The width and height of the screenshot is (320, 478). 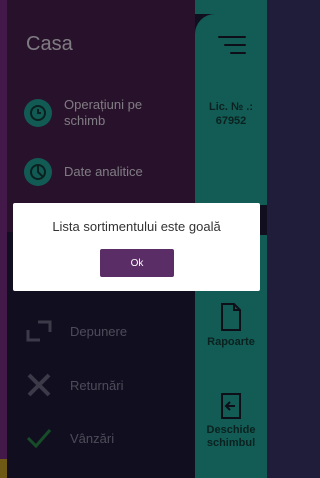 I want to click on sales-button: Vânzări, so click(x=70, y=438).